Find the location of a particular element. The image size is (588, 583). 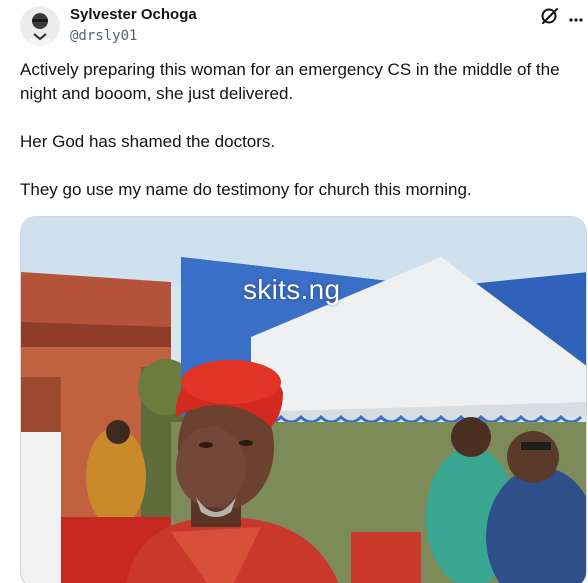

grok-slash-icon is located at coordinates (550, 16).